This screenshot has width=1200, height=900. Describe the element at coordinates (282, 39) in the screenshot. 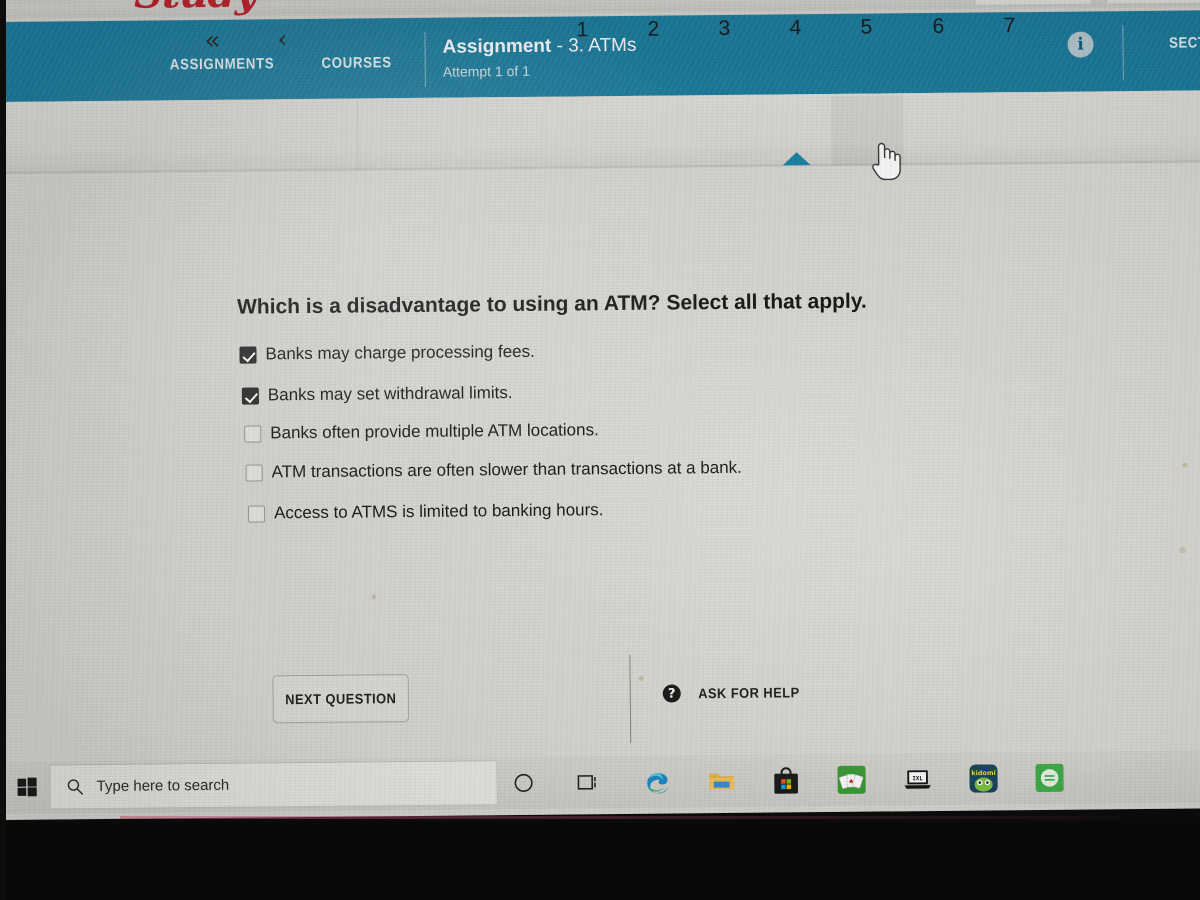

I see `previous-question-button: ‹` at that location.